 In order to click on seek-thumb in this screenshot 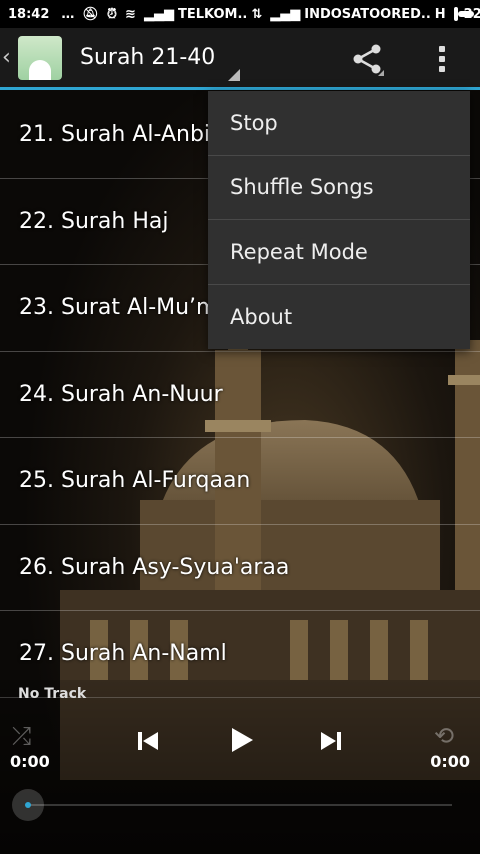, I will do `click(28, 805)`.